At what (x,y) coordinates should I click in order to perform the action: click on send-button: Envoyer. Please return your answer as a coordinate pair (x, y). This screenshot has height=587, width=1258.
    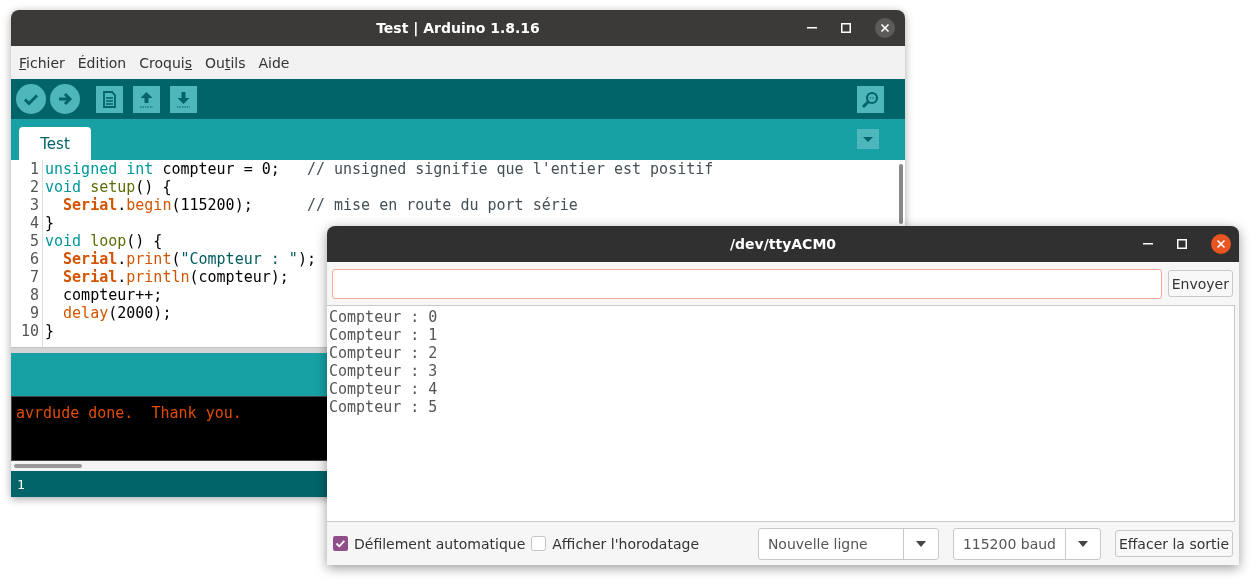
    Looking at the image, I should click on (1200, 283).